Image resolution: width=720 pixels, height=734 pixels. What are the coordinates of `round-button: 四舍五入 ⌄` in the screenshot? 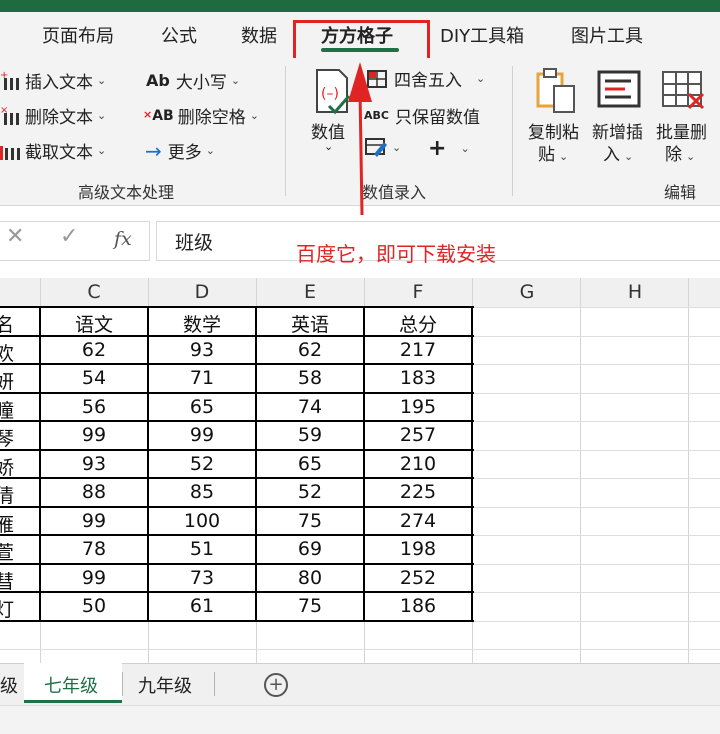 It's located at (425, 78).